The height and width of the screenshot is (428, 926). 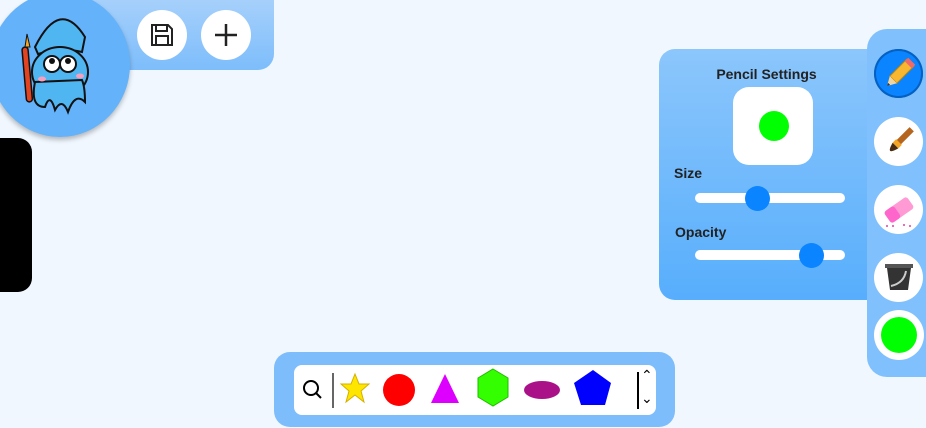 What do you see at coordinates (399, 389) in the screenshot?
I see `circle-shape` at bounding box center [399, 389].